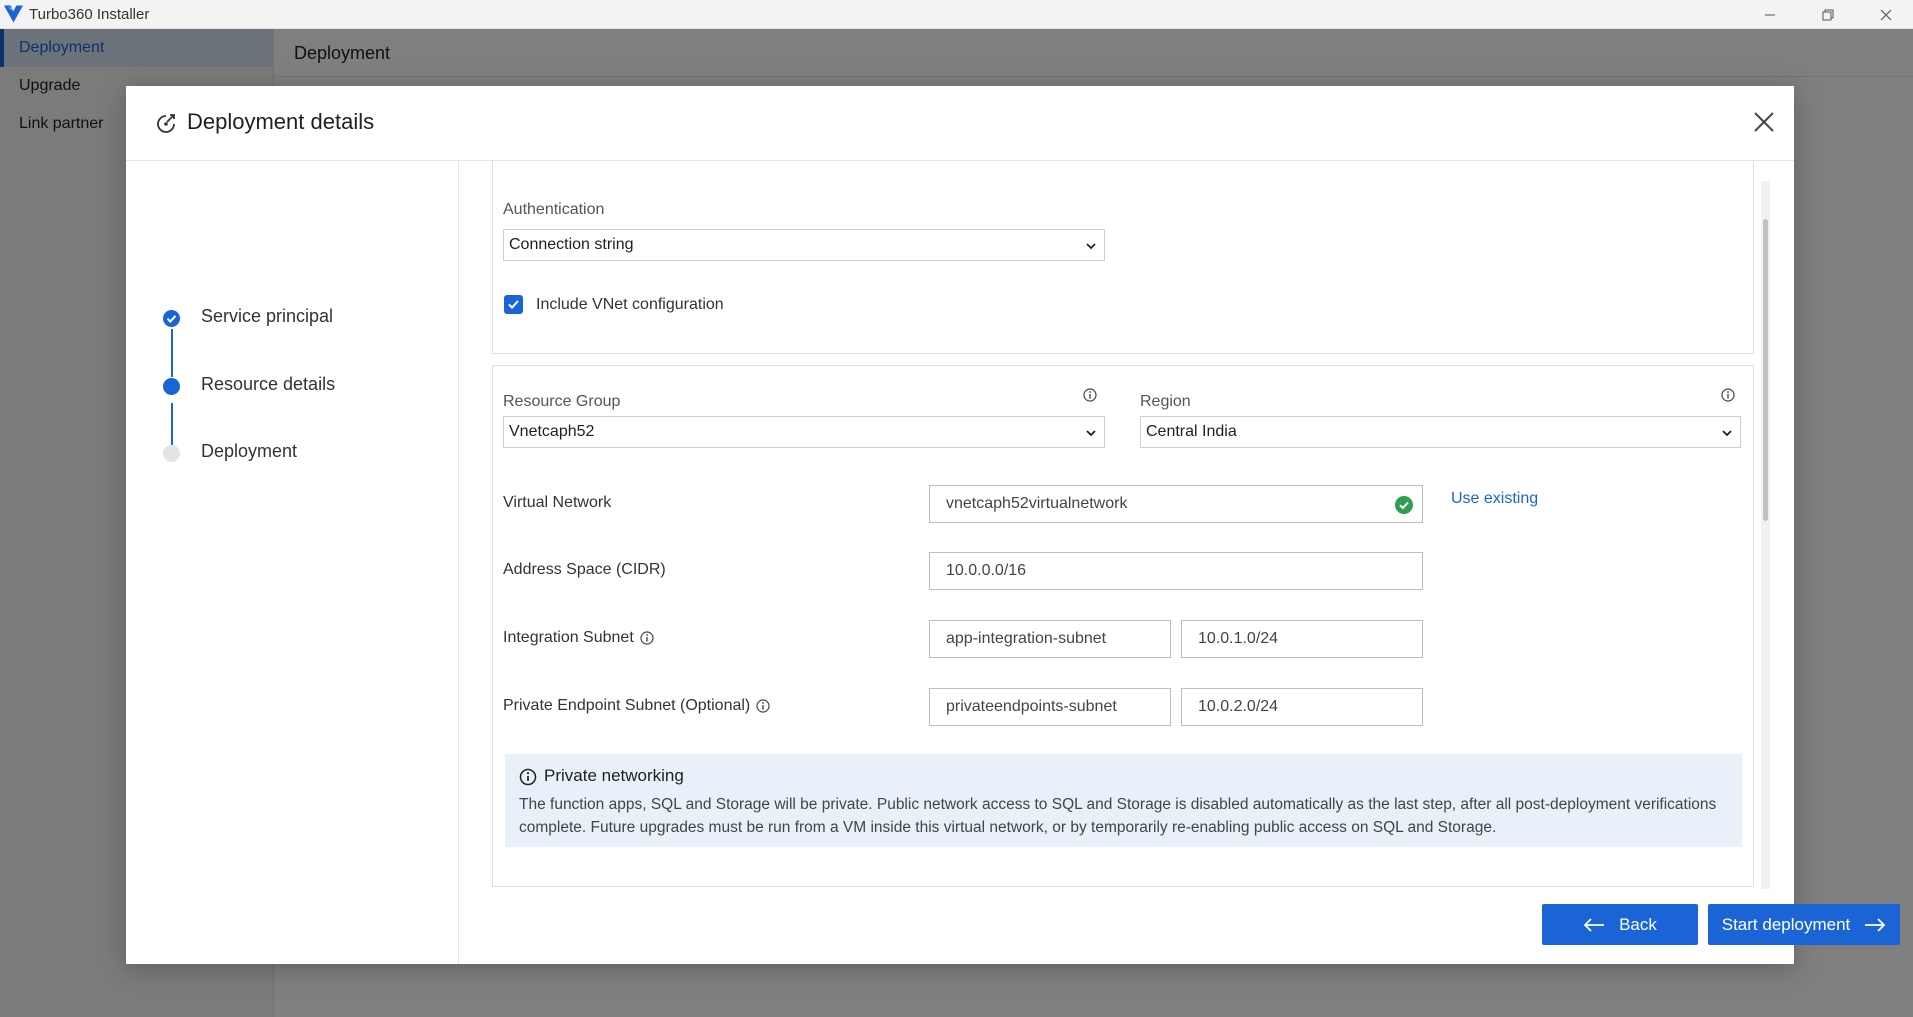 The width and height of the screenshot is (1913, 1017). I want to click on include-vnet-checkbox, so click(513, 304).